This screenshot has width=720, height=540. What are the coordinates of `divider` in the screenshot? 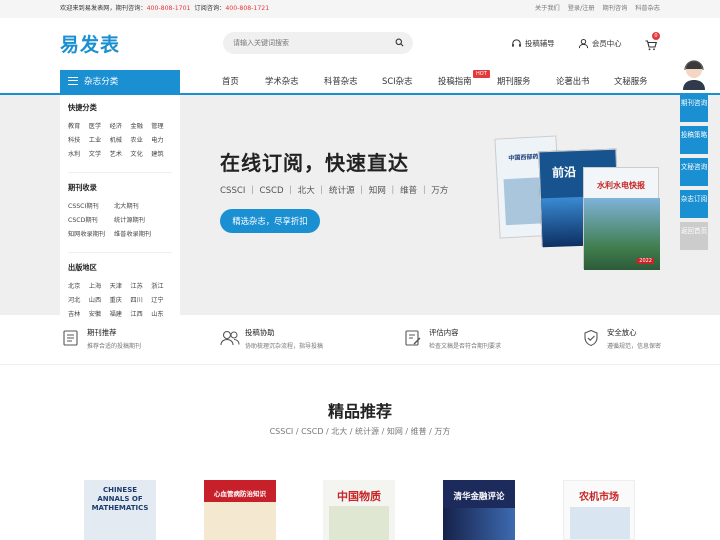 It's located at (120, 172).